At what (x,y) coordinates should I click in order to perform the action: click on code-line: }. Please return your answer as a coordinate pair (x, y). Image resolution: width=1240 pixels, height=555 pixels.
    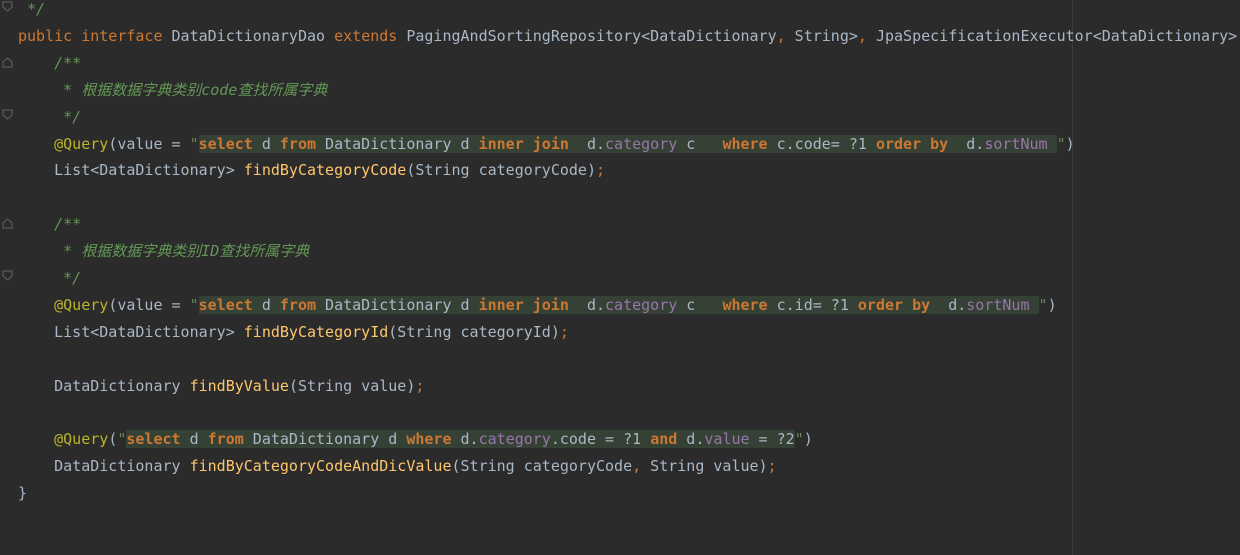
    Looking at the image, I should click on (22, 493).